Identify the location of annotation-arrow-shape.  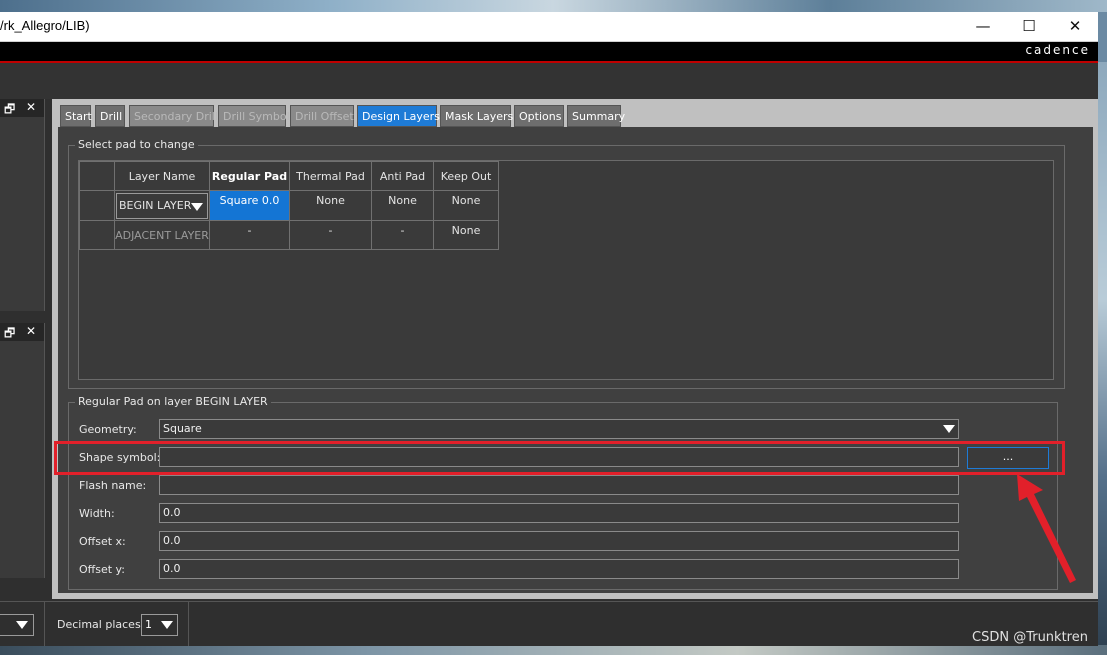
(1046, 528).